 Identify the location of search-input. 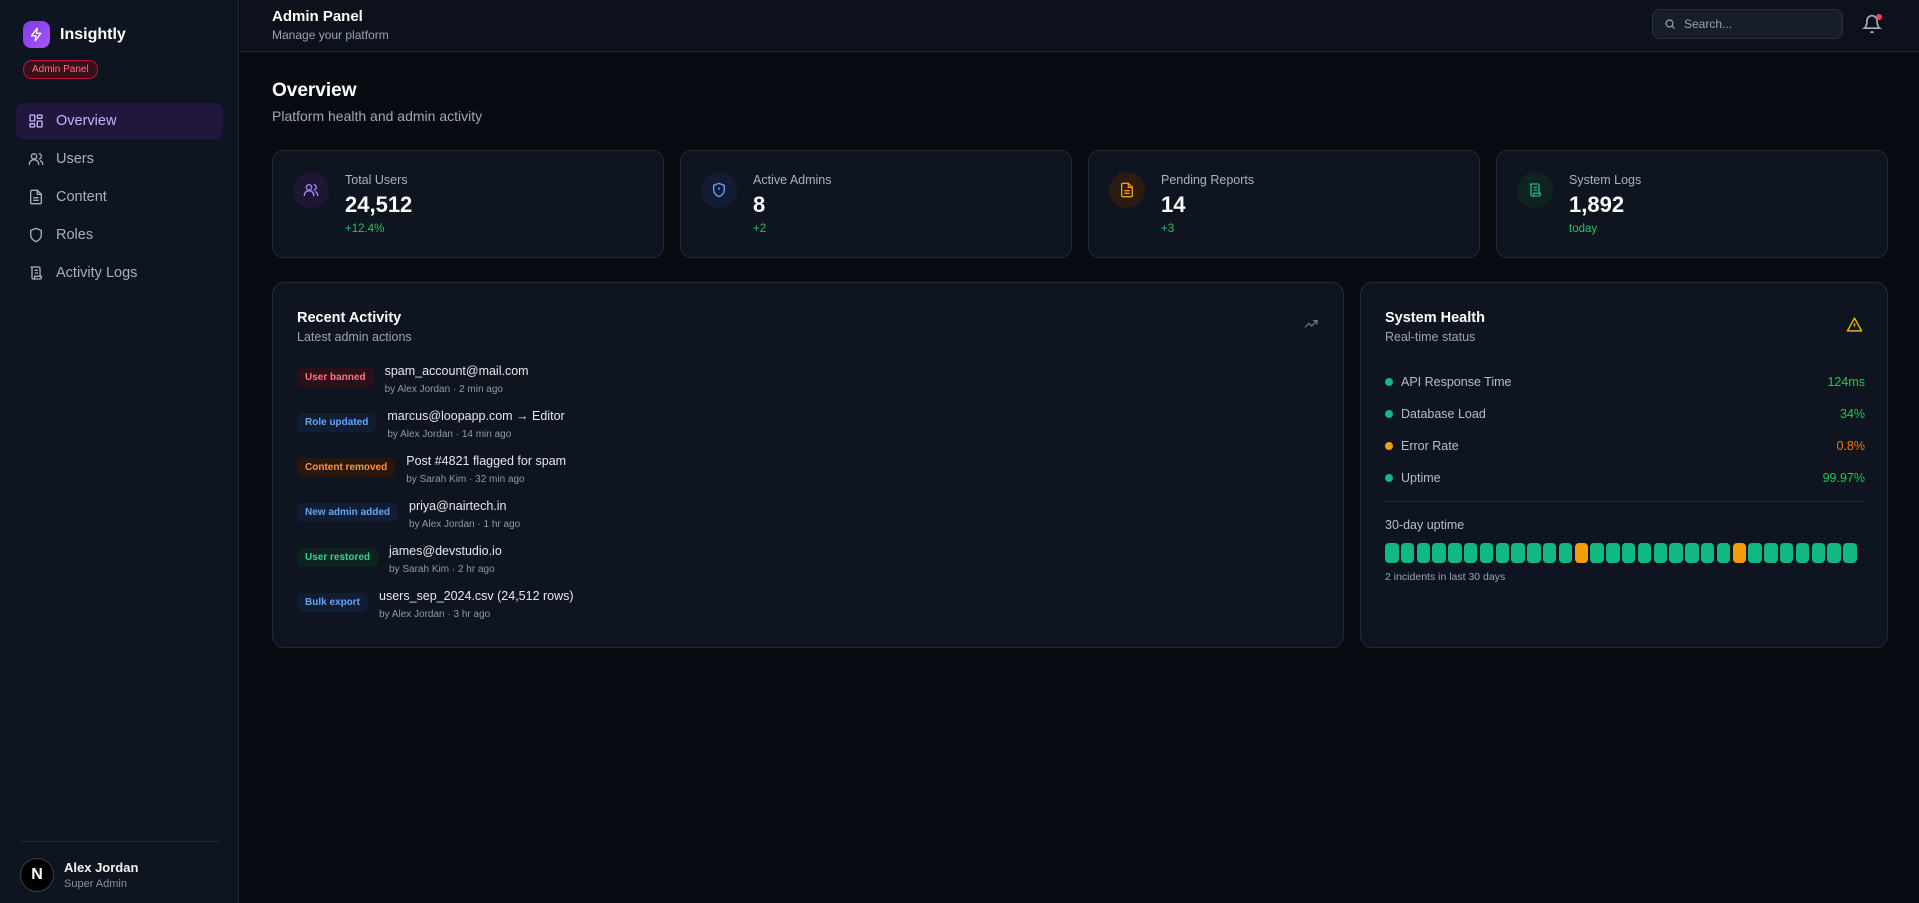
(1759, 24).